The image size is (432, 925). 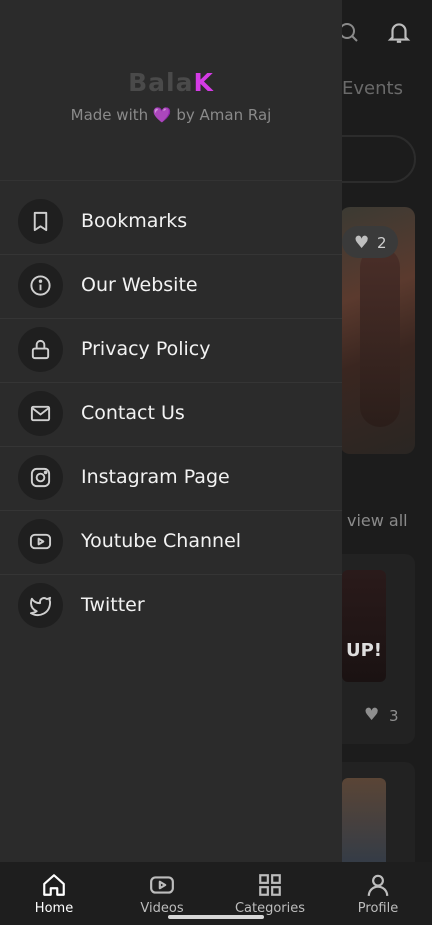 I want to click on nav-profile-label: Profile, so click(x=378, y=908).